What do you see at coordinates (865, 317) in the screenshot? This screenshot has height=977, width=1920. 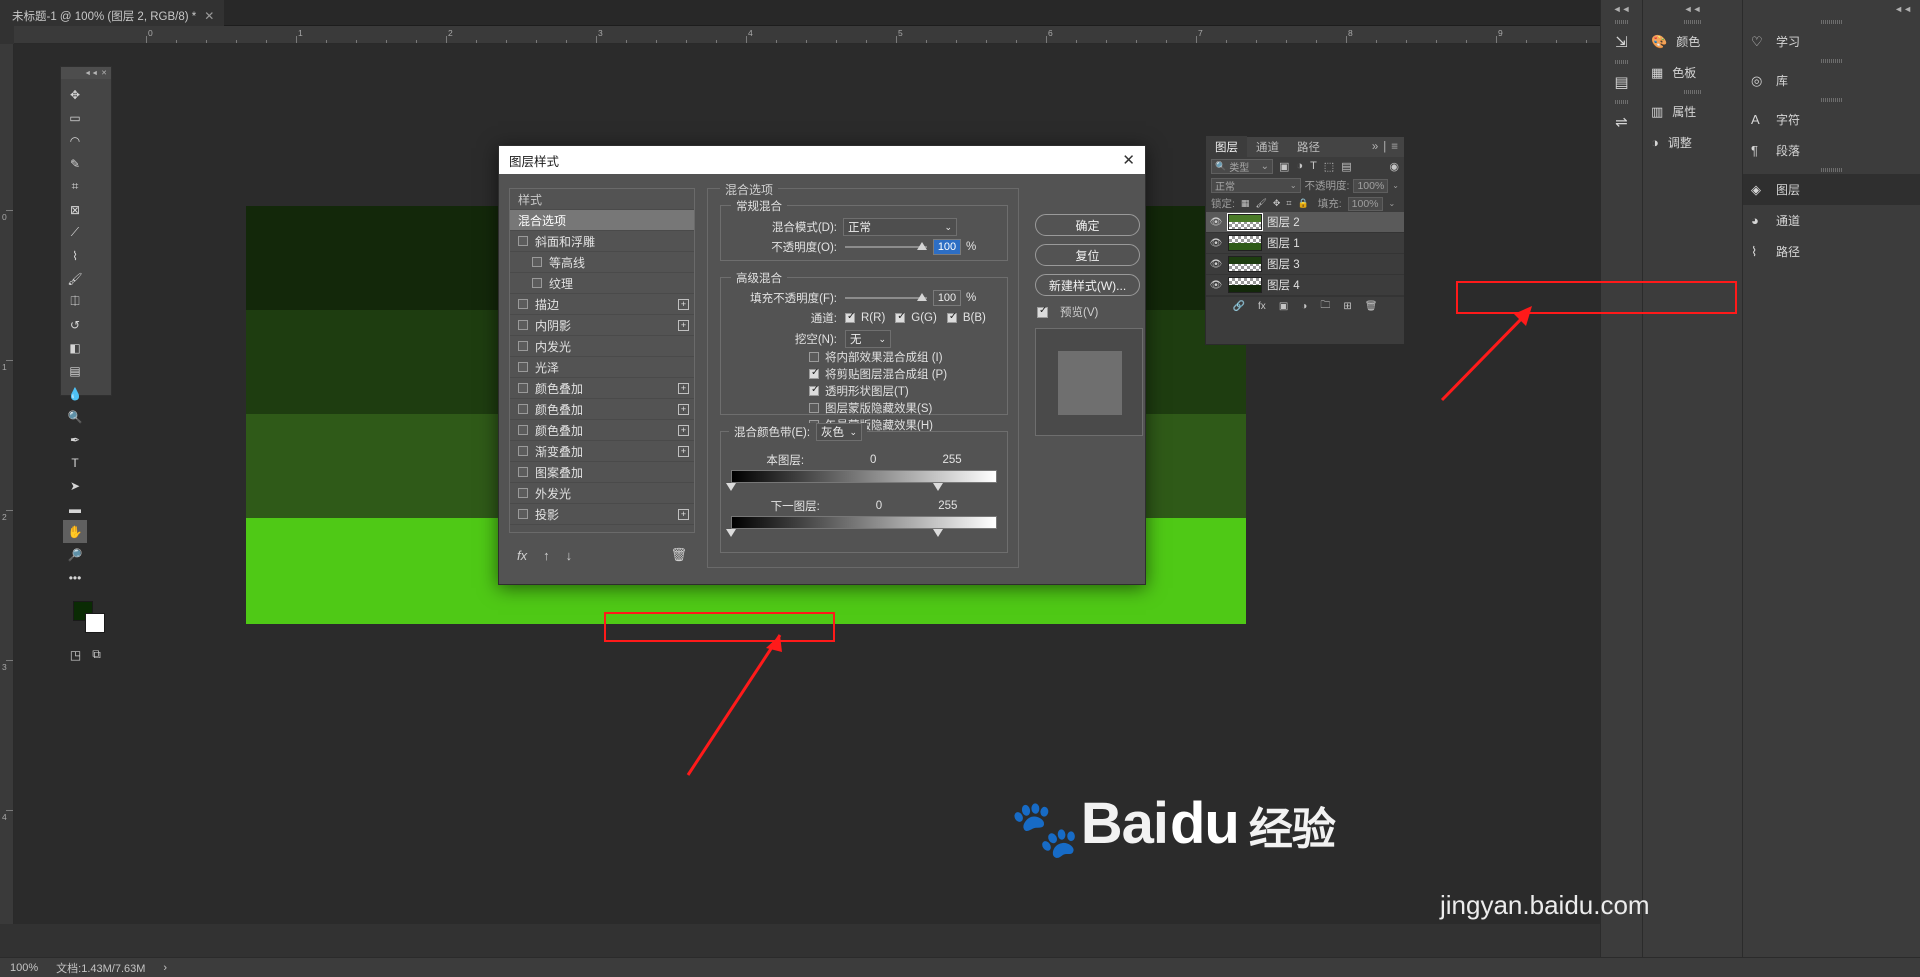 I see `channel-r: R(R)` at bounding box center [865, 317].